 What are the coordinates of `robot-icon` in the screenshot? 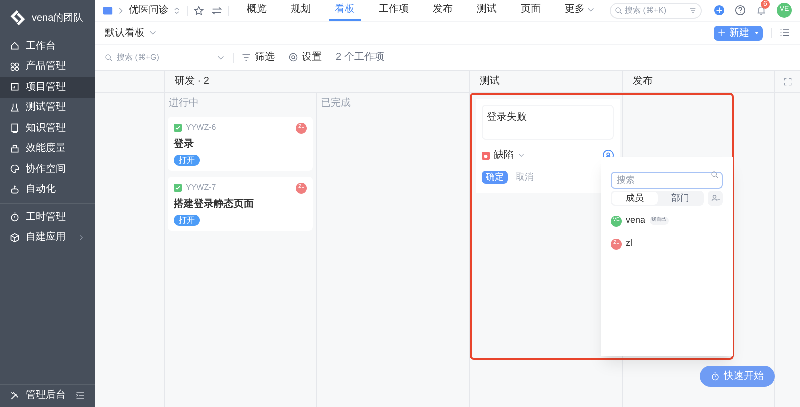 It's located at (15, 189).